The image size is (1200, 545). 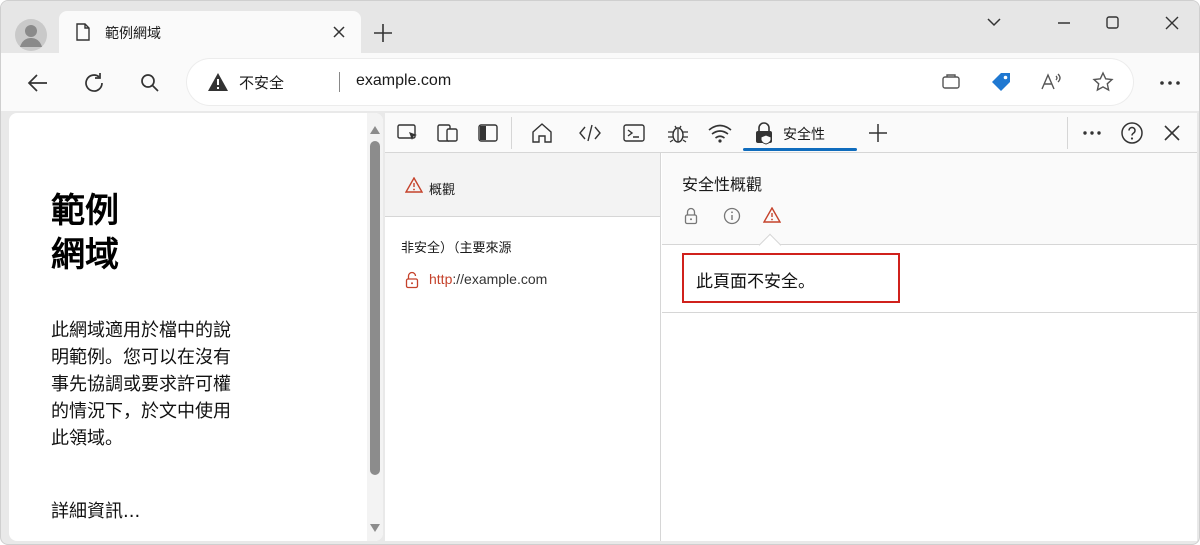 What do you see at coordinates (1103, 82) in the screenshot?
I see `favorite-star-icon` at bounding box center [1103, 82].